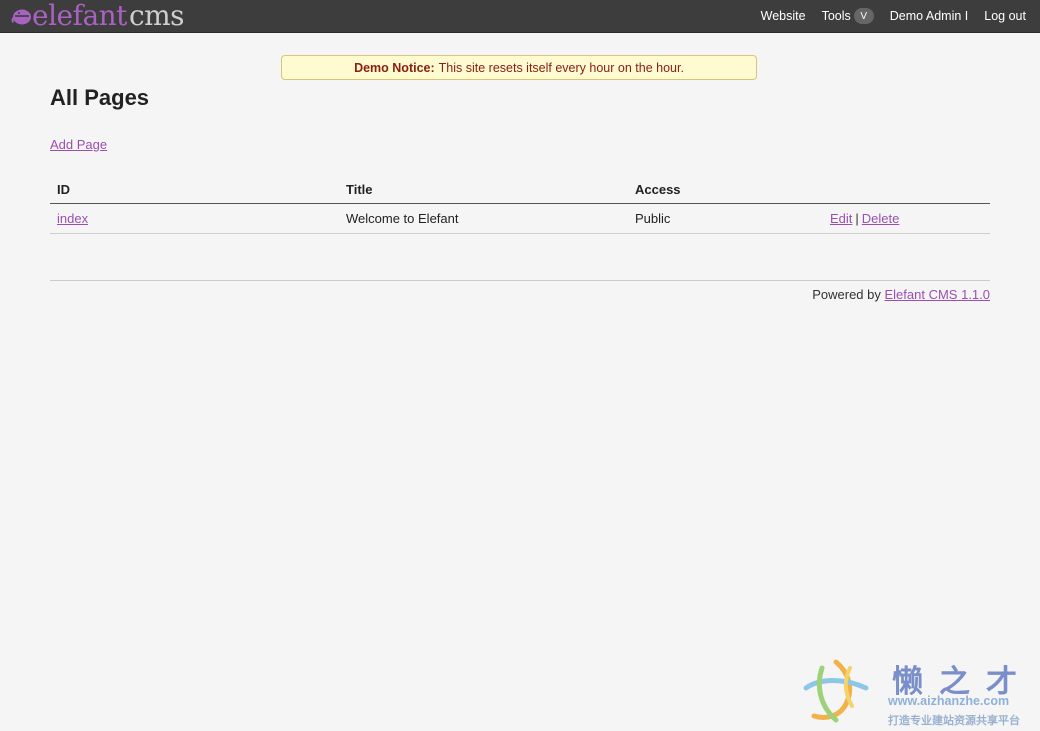 The height and width of the screenshot is (731, 1040). I want to click on nav-tools-label: Tools, so click(836, 16).